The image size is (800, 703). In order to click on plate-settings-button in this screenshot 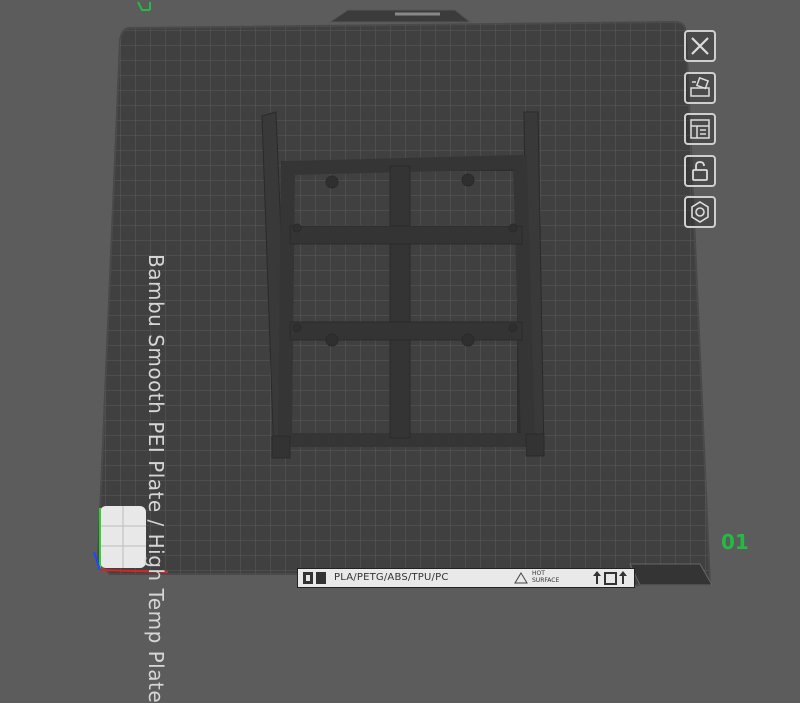, I will do `click(700, 212)`.